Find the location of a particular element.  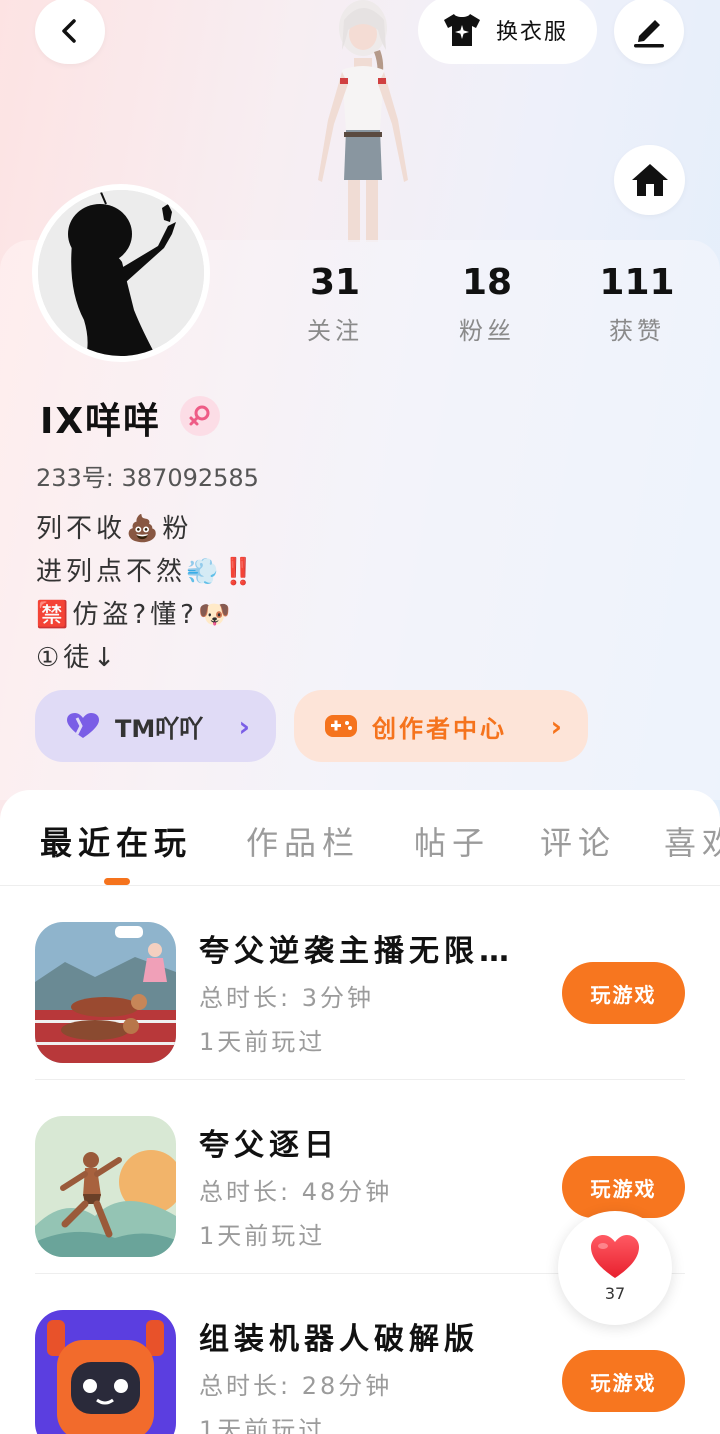

following-label: 关注 is located at coordinates (335, 331).